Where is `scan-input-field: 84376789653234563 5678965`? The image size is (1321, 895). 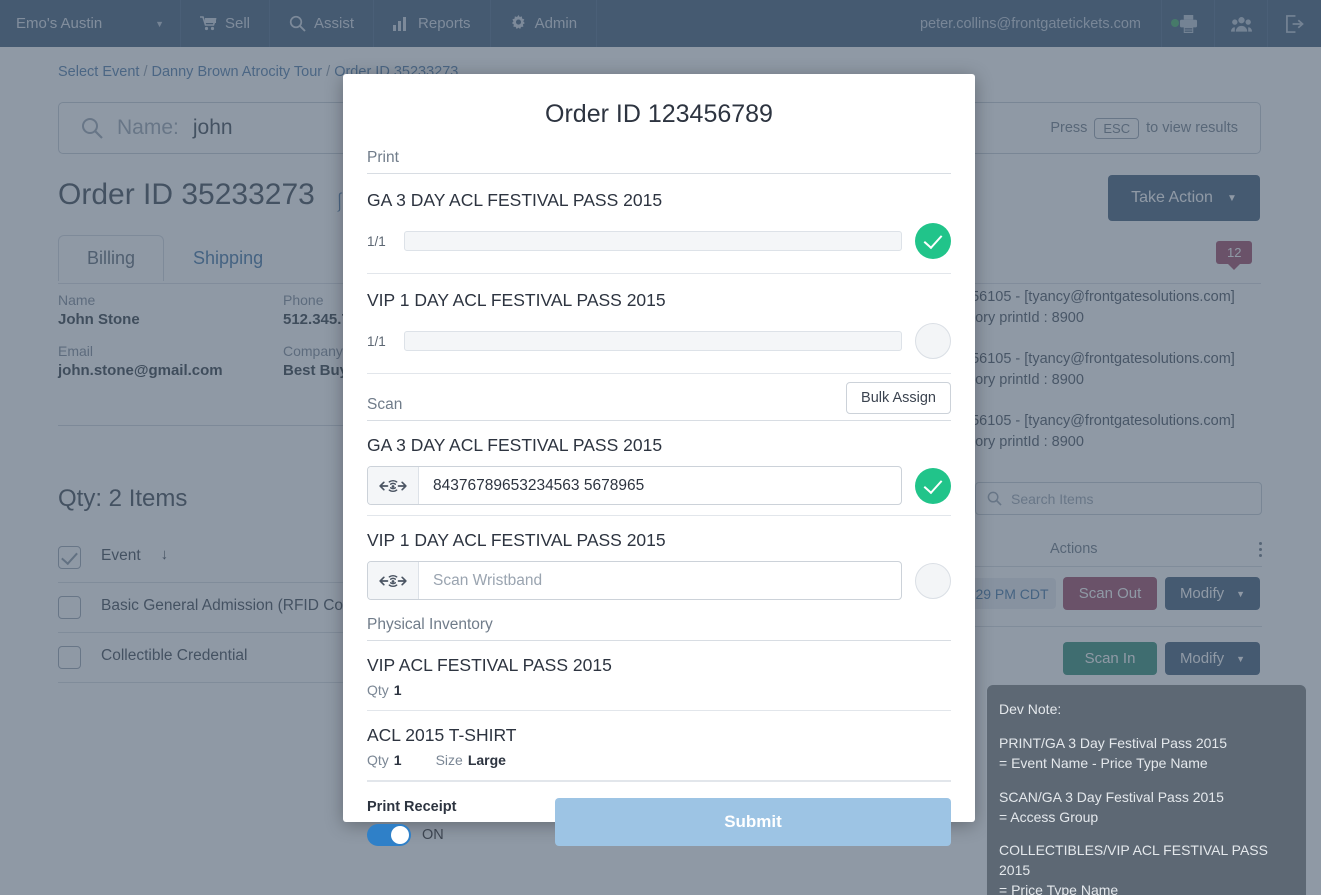 scan-input-field: 84376789653234563 5678965 is located at coordinates (634, 485).